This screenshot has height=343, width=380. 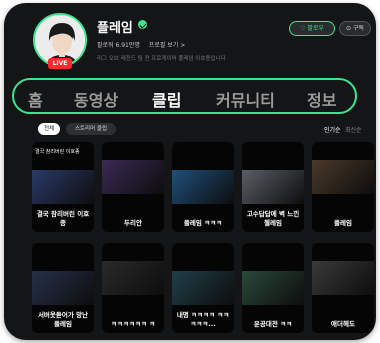 I want to click on tab-home: 홈, so click(x=35, y=99).